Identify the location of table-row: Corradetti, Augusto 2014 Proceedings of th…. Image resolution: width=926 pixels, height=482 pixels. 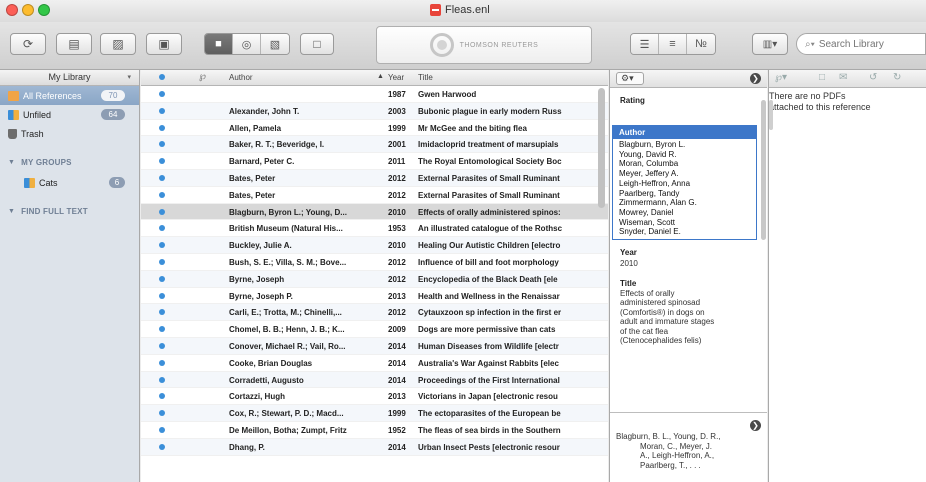
(374, 380).